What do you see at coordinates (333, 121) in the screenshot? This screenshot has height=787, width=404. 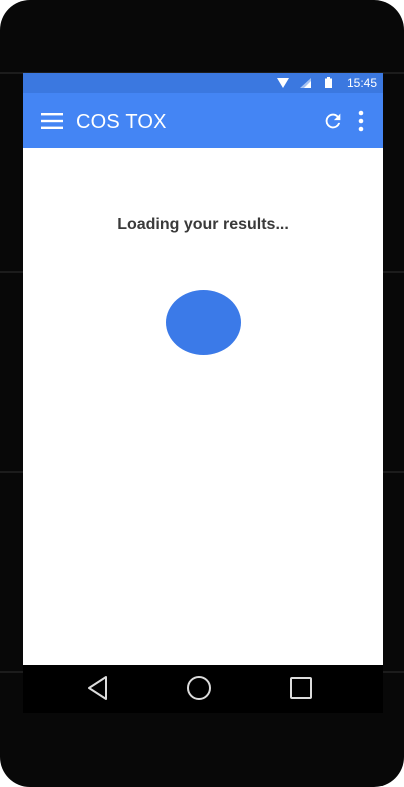 I see `refresh-icon` at bounding box center [333, 121].